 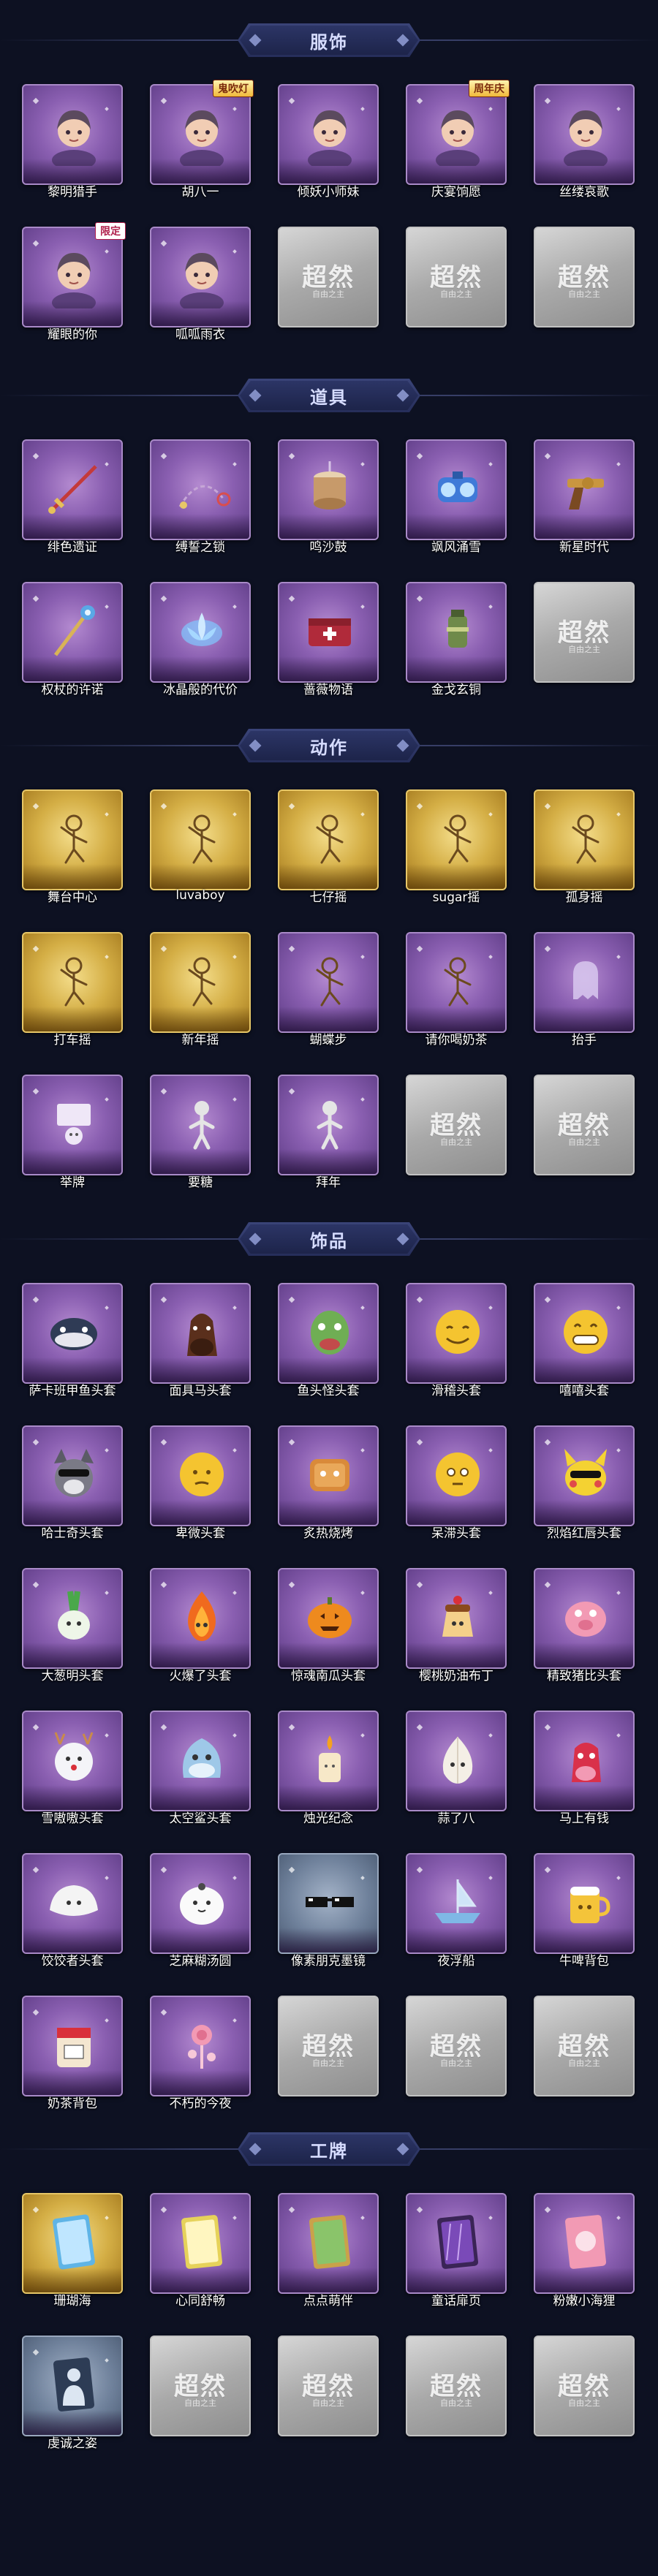 What do you see at coordinates (72, 1486) in the screenshot?
I see `inventory-item: 哈士奇头套` at bounding box center [72, 1486].